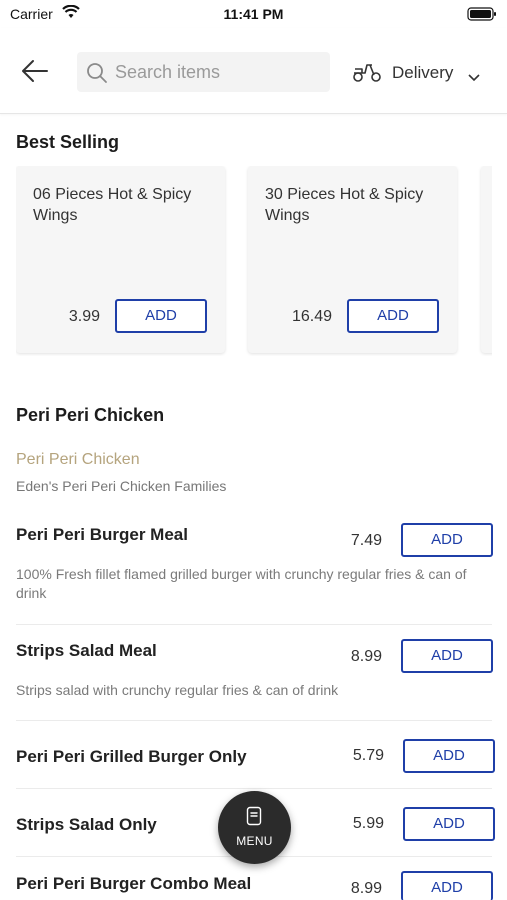  What do you see at coordinates (366, 540) in the screenshot?
I see `item-price: 7.49` at bounding box center [366, 540].